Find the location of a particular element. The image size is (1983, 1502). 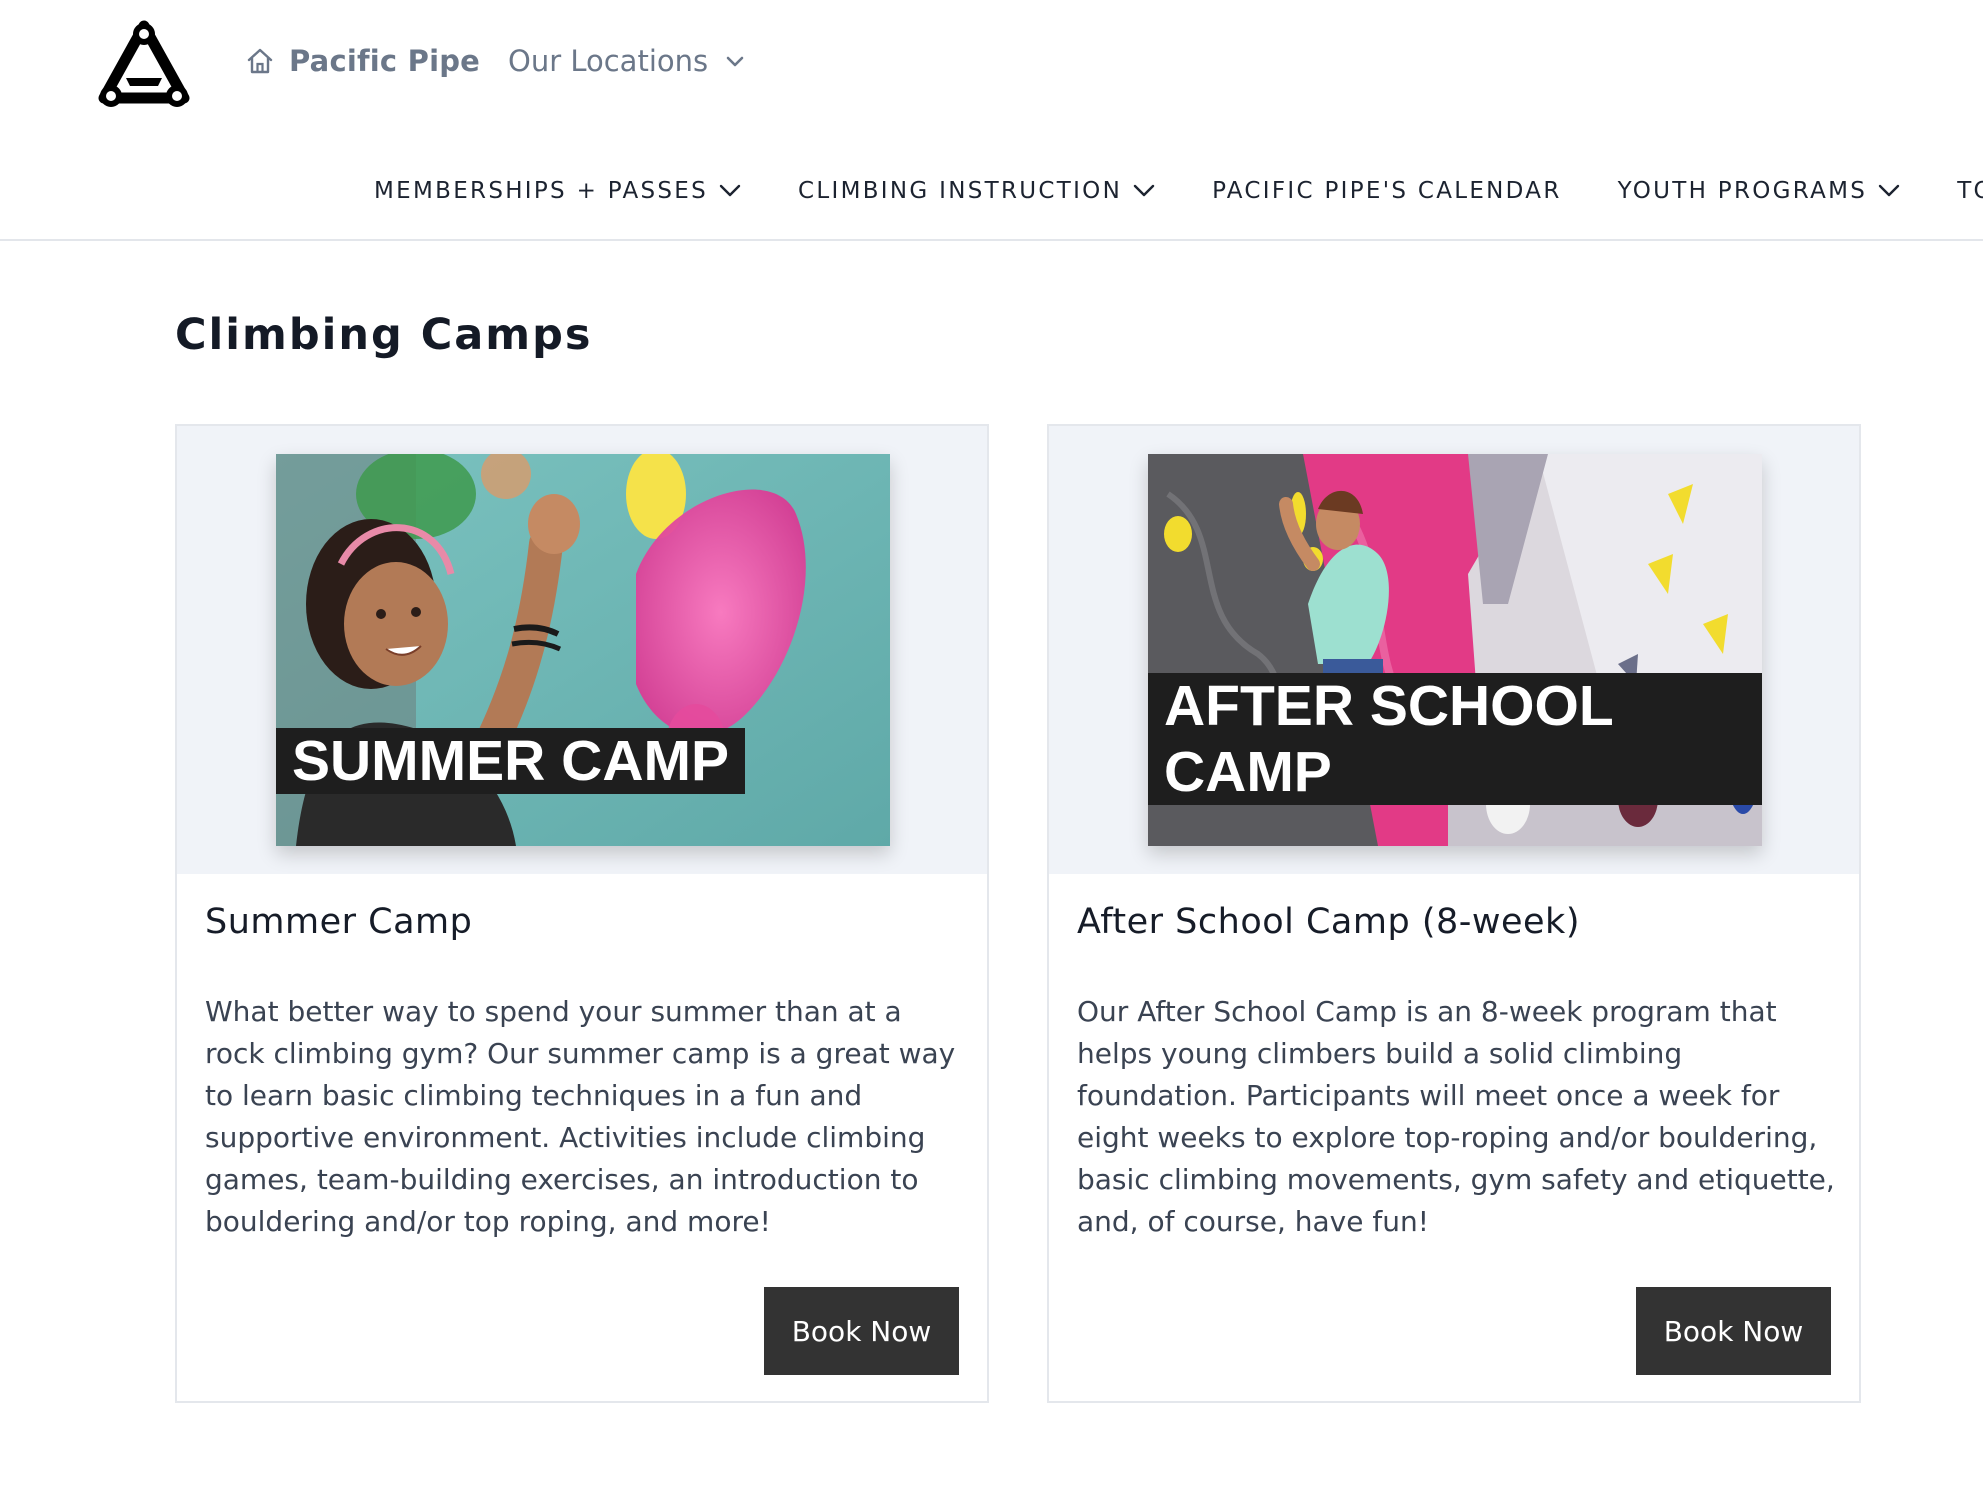

home-icon is located at coordinates (260, 61).